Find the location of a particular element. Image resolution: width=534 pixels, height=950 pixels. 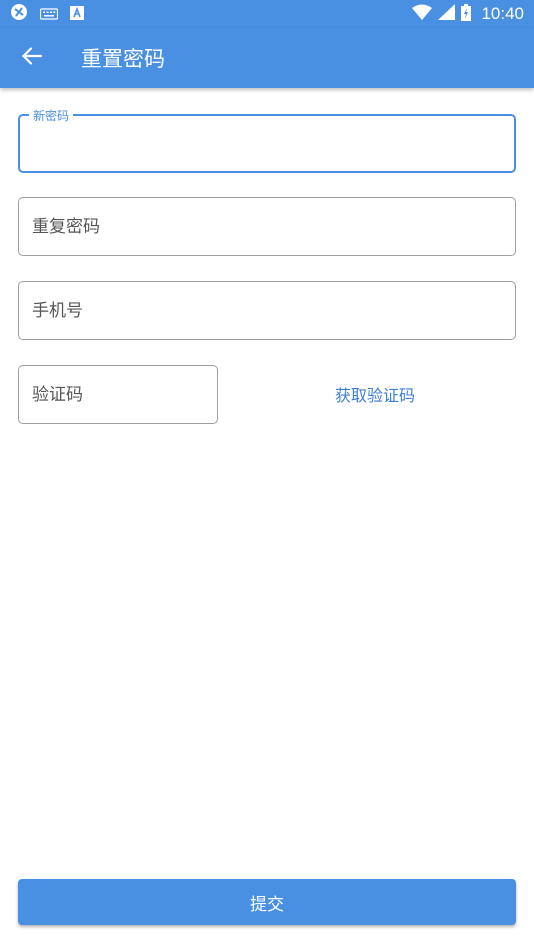

signal-icon is located at coordinates (447, 14).